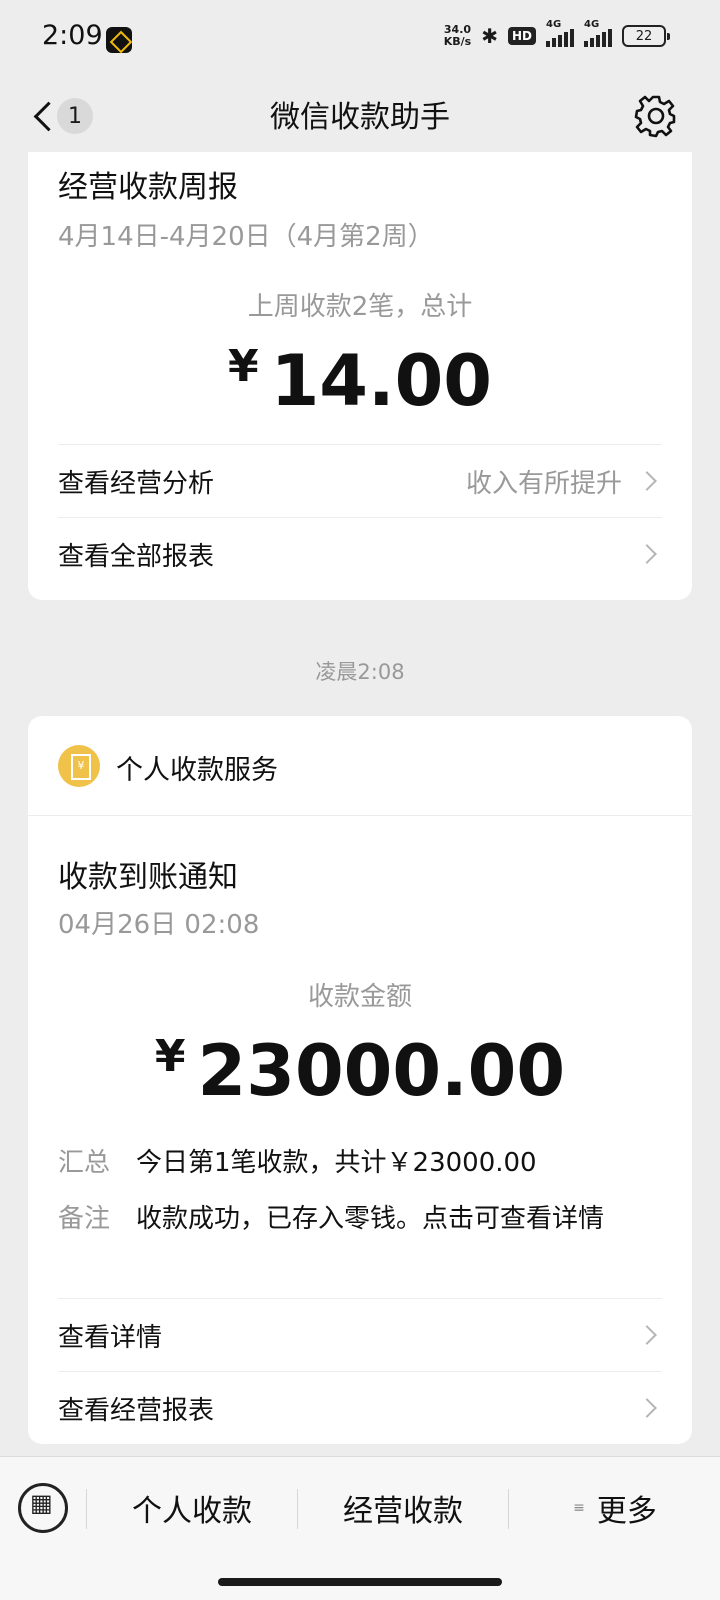 Image resolution: width=720 pixels, height=1600 pixels. What do you see at coordinates (336, 1163) in the screenshot?
I see `detail-value: 今日第1笔收款，共计￥23000.00` at bounding box center [336, 1163].